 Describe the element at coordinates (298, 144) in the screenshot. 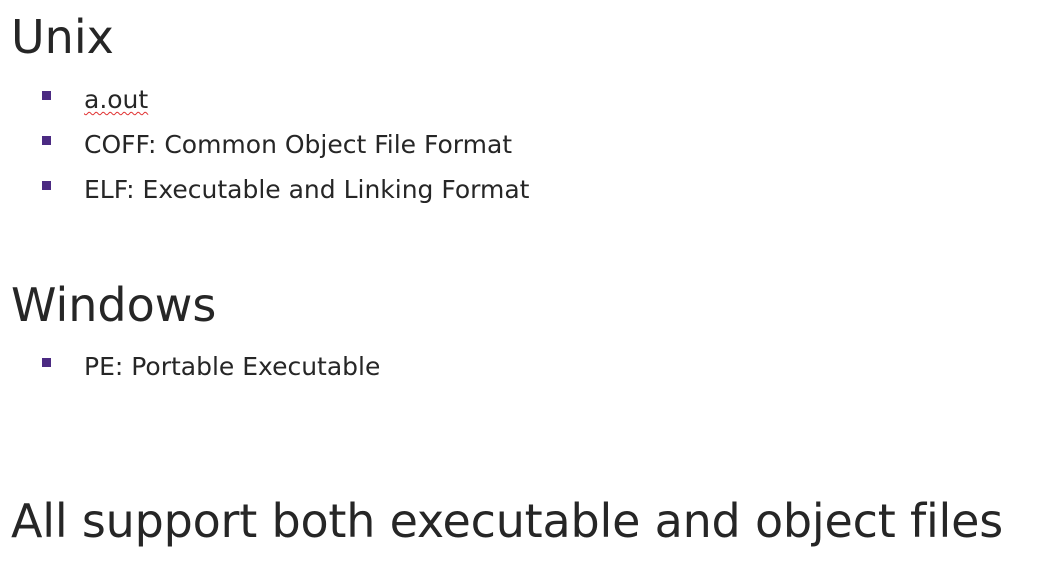

I see `bullet-text: COFF: Common Object File Format` at that location.